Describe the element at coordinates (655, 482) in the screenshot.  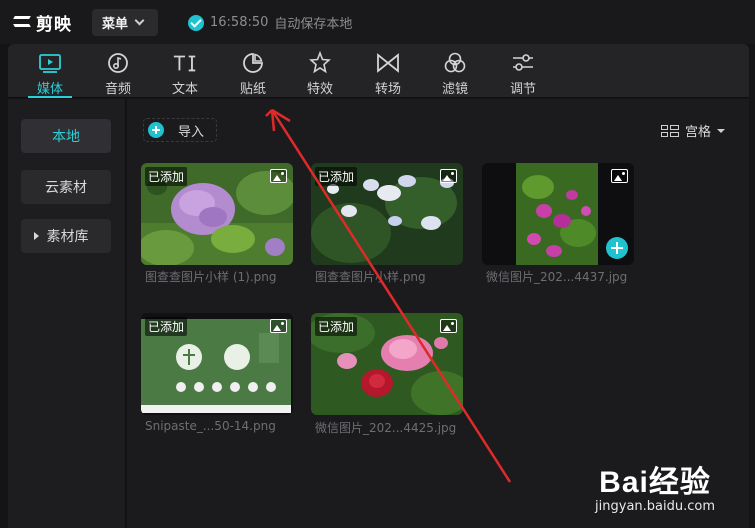
I see `watermark-brand: Bai经验` at that location.